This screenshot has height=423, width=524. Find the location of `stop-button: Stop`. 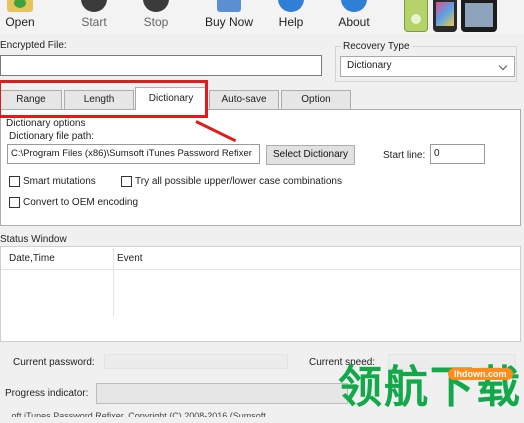

stop-button: Stop is located at coordinates (156, 16).